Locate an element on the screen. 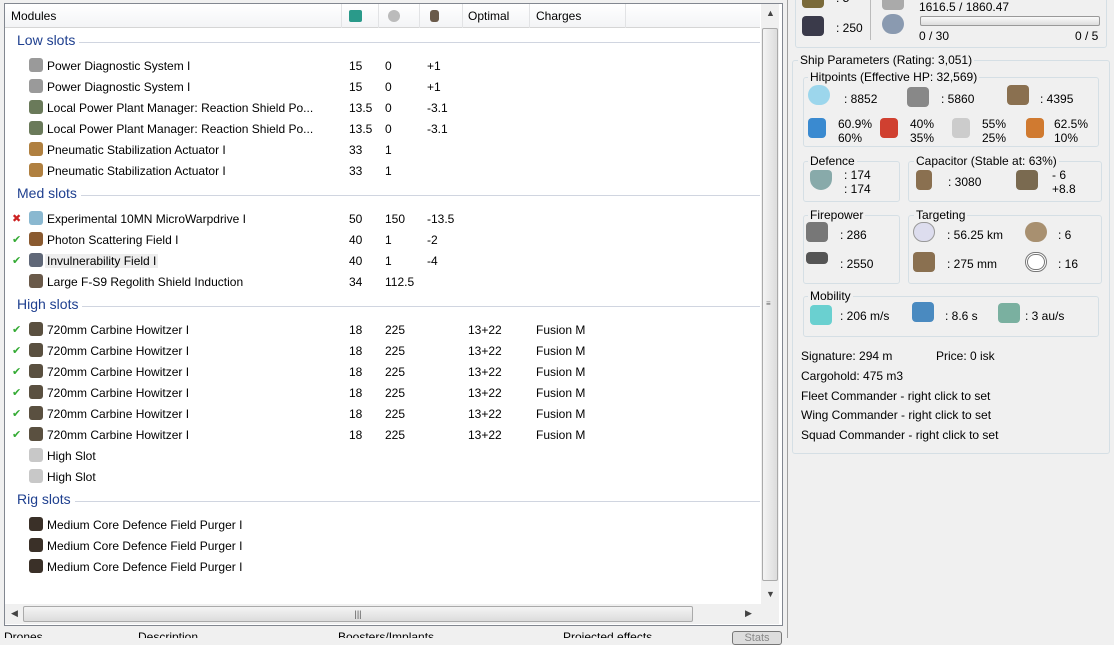 The width and height of the screenshot is (1114, 645). col-optimal: Optimal is located at coordinates (488, 16).